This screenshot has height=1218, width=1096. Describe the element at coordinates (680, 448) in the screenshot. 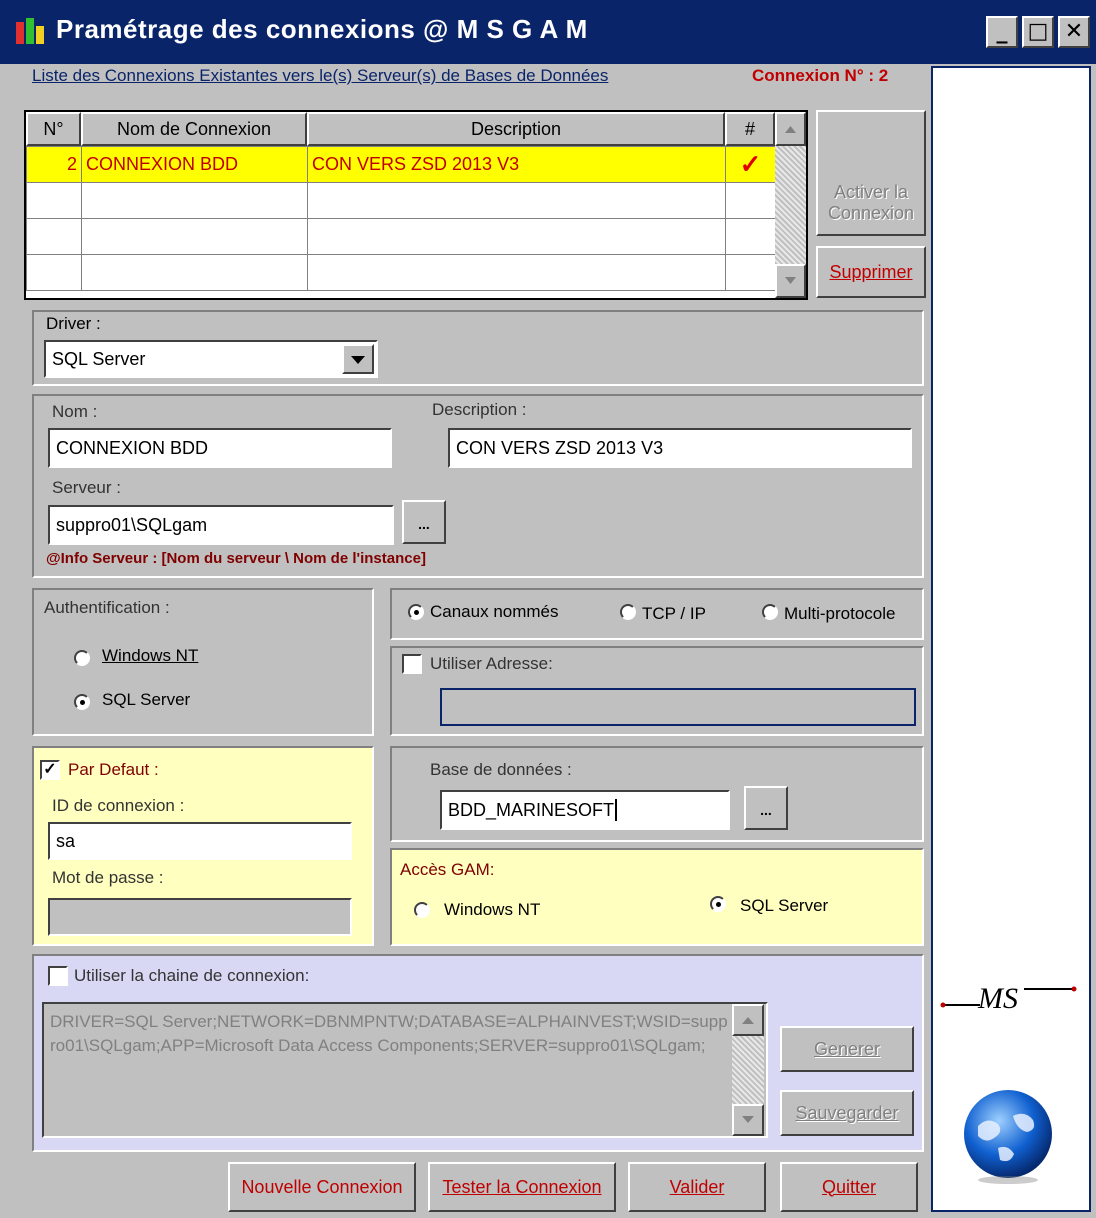

I see `description-input: CON VERS ZSD 2013 V3` at that location.